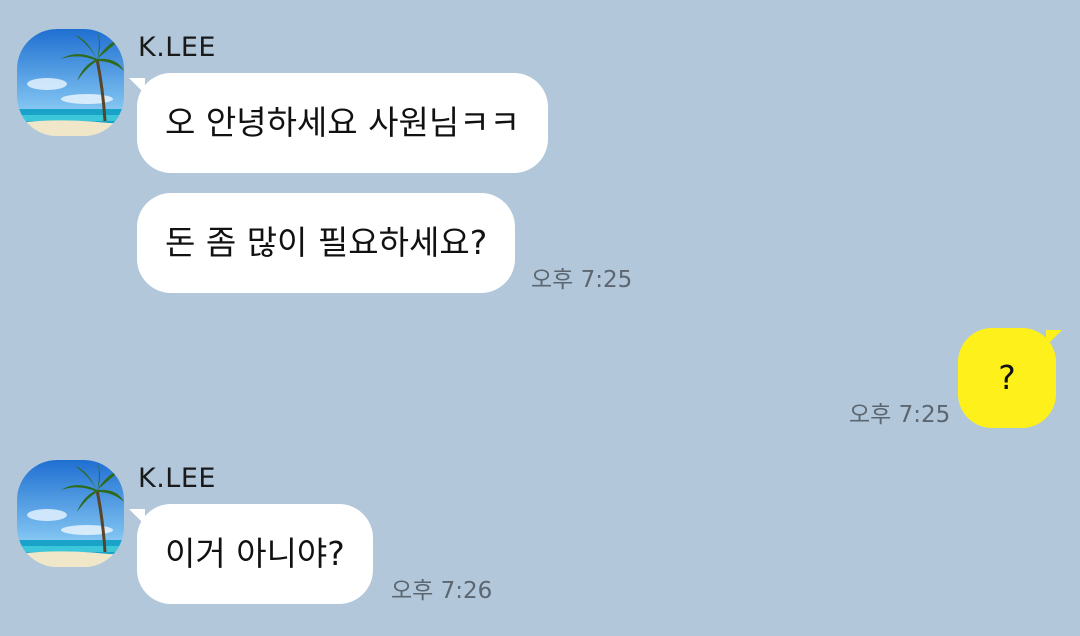  Describe the element at coordinates (255, 554) in the screenshot. I see `incoming-message-bubble: 이거 아니야?` at that location.